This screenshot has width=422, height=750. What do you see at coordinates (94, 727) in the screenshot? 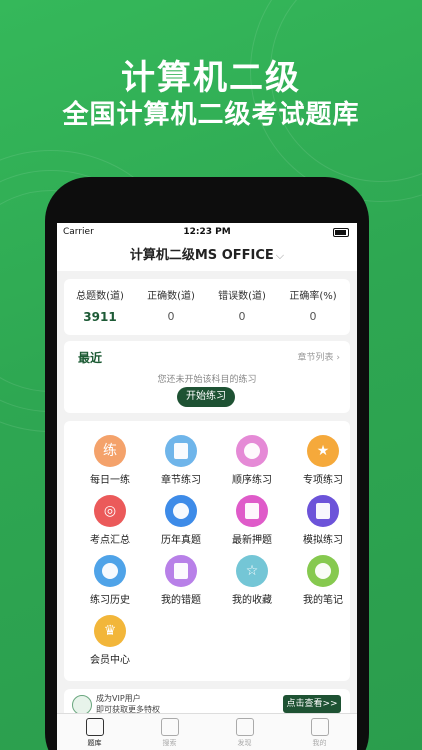
I see `question-bank-icon` at bounding box center [94, 727].